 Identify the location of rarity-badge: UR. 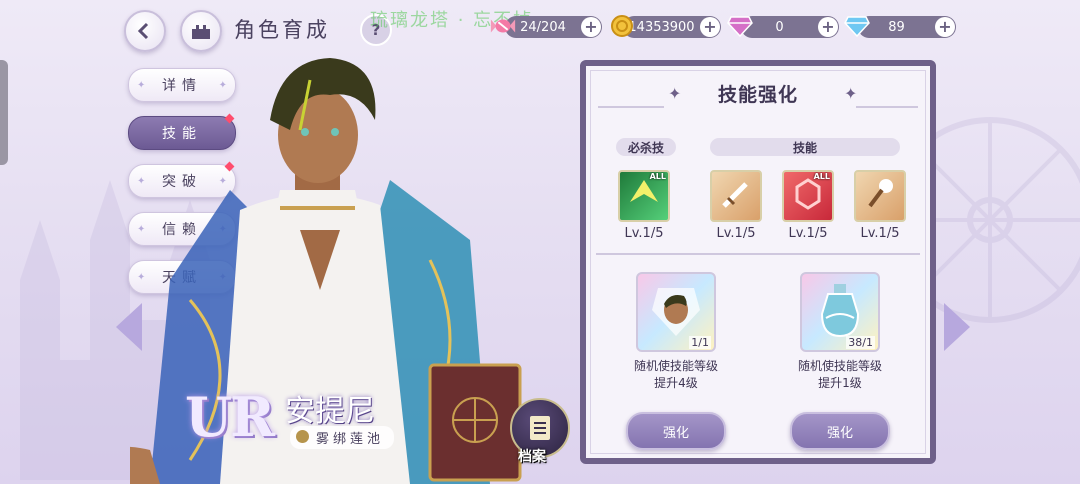
(230, 417).